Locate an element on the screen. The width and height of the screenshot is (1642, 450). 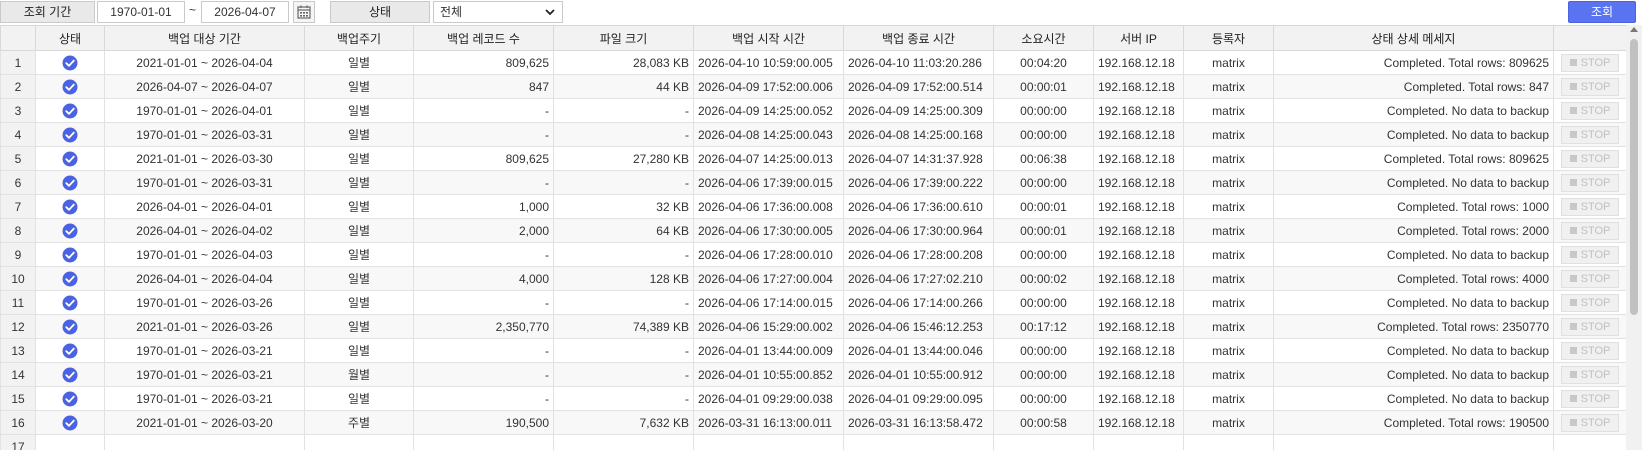
backup-period-cell: 2026-04-01 ~ 2026-04-02 is located at coordinates (204, 230).